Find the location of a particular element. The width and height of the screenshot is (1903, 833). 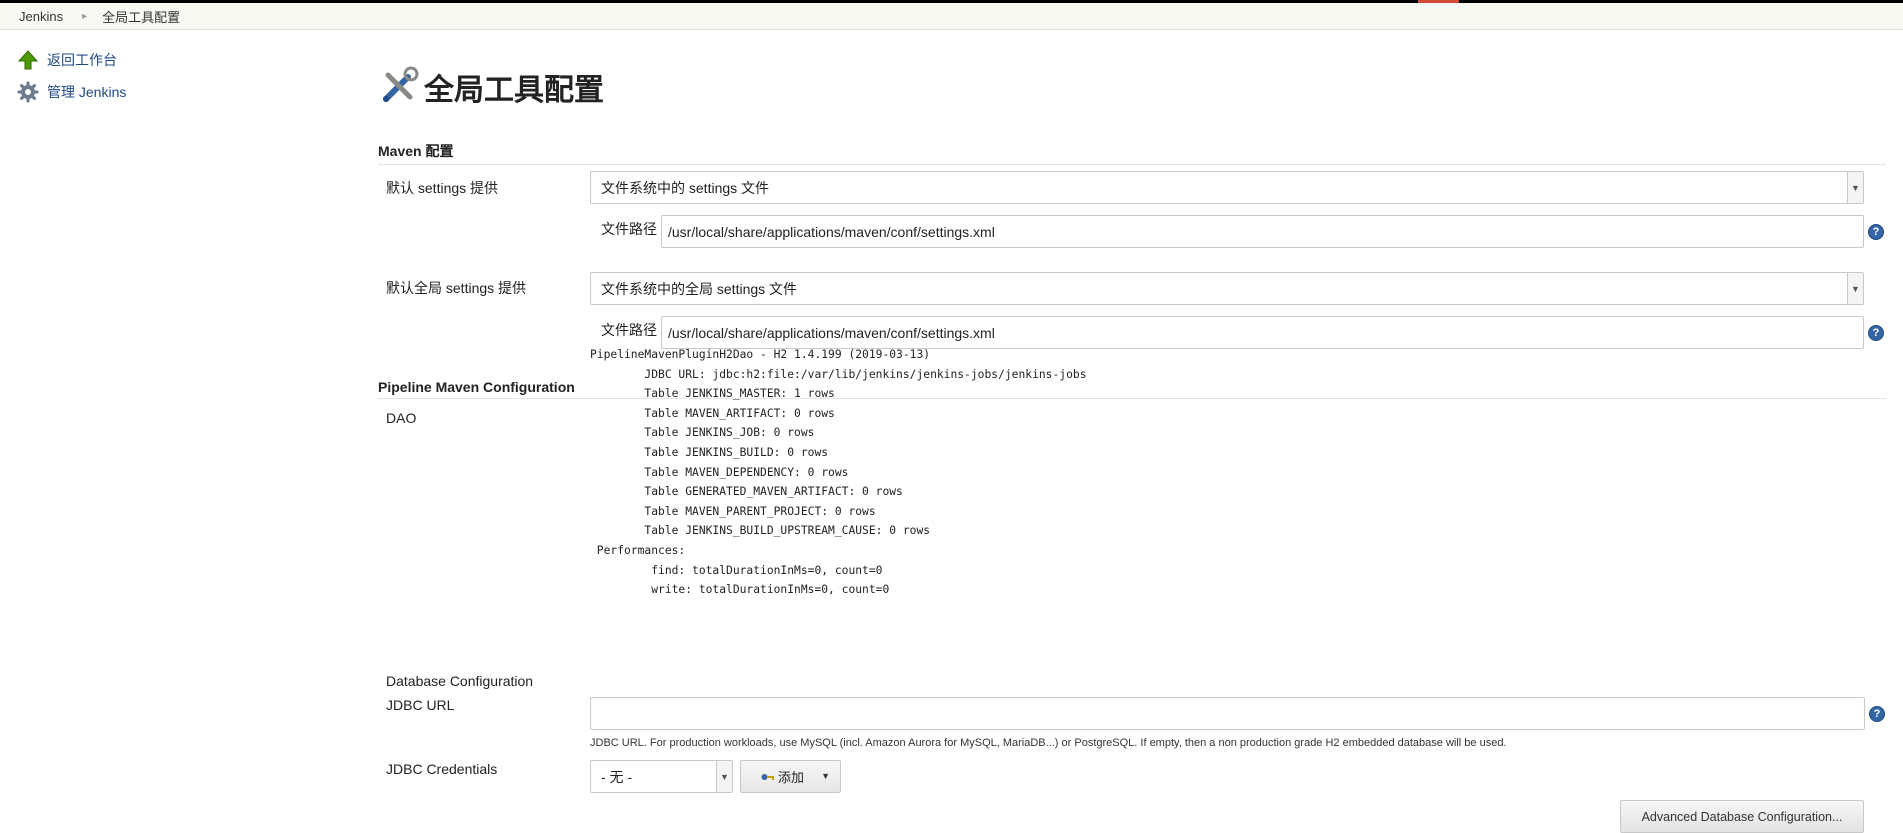

add-credentials-label: 添加 is located at coordinates (791, 777).